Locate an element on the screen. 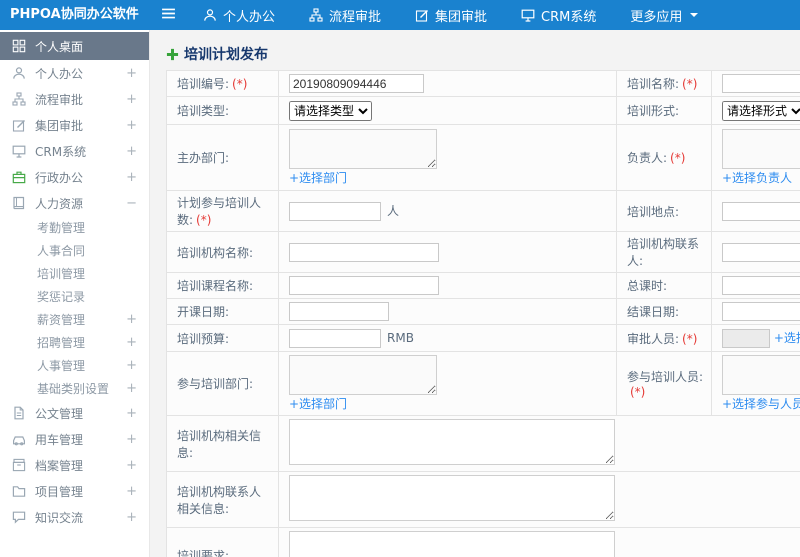  sidebar-item-crm-system: CRM系统 + is located at coordinates (74, 151).